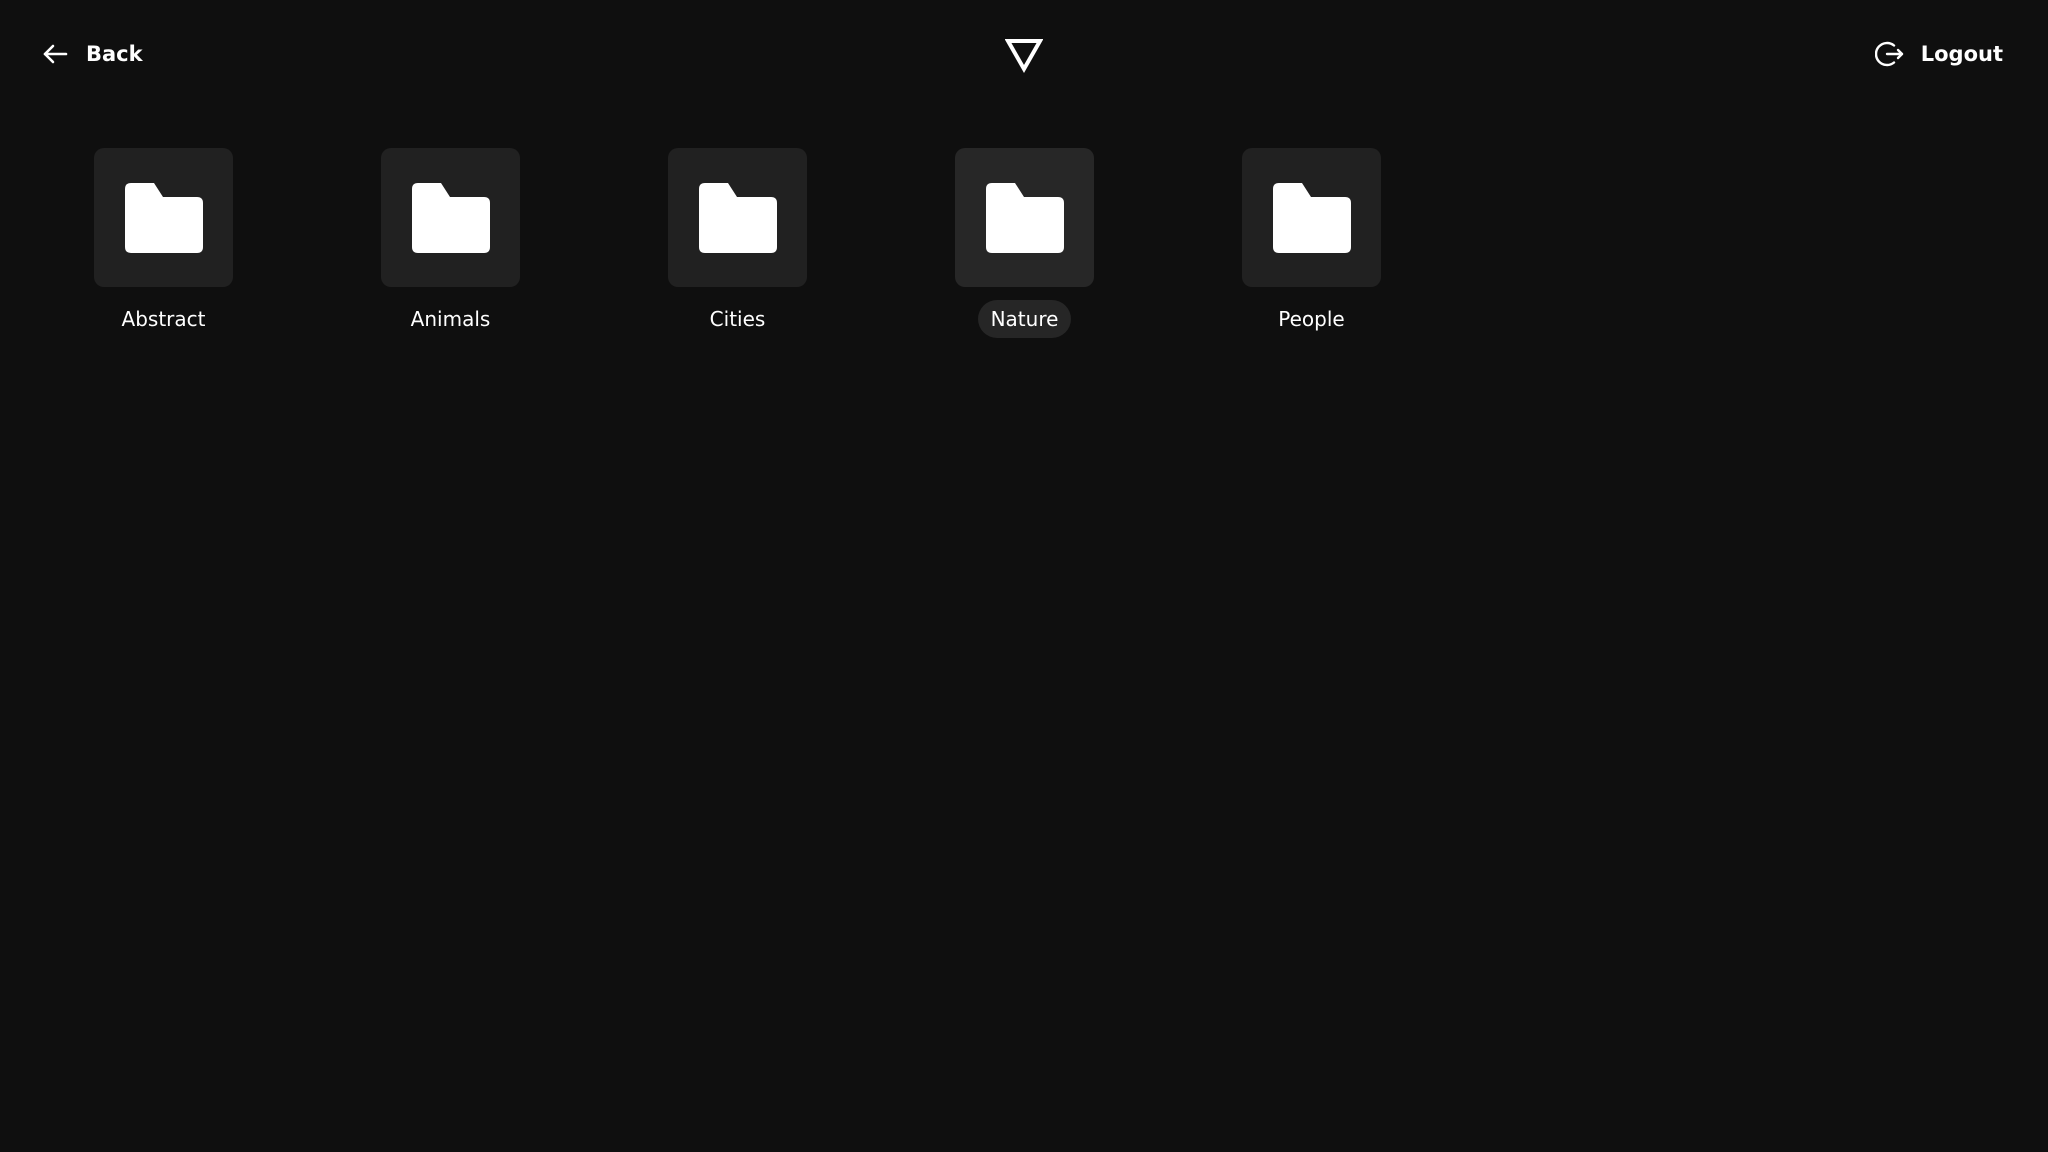 This screenshot has height=1152, width=2048. What do you see at coordinates (164, 319) in the screenshot?
I see `folder-label: Abstract` at bounding box center [164, 319].